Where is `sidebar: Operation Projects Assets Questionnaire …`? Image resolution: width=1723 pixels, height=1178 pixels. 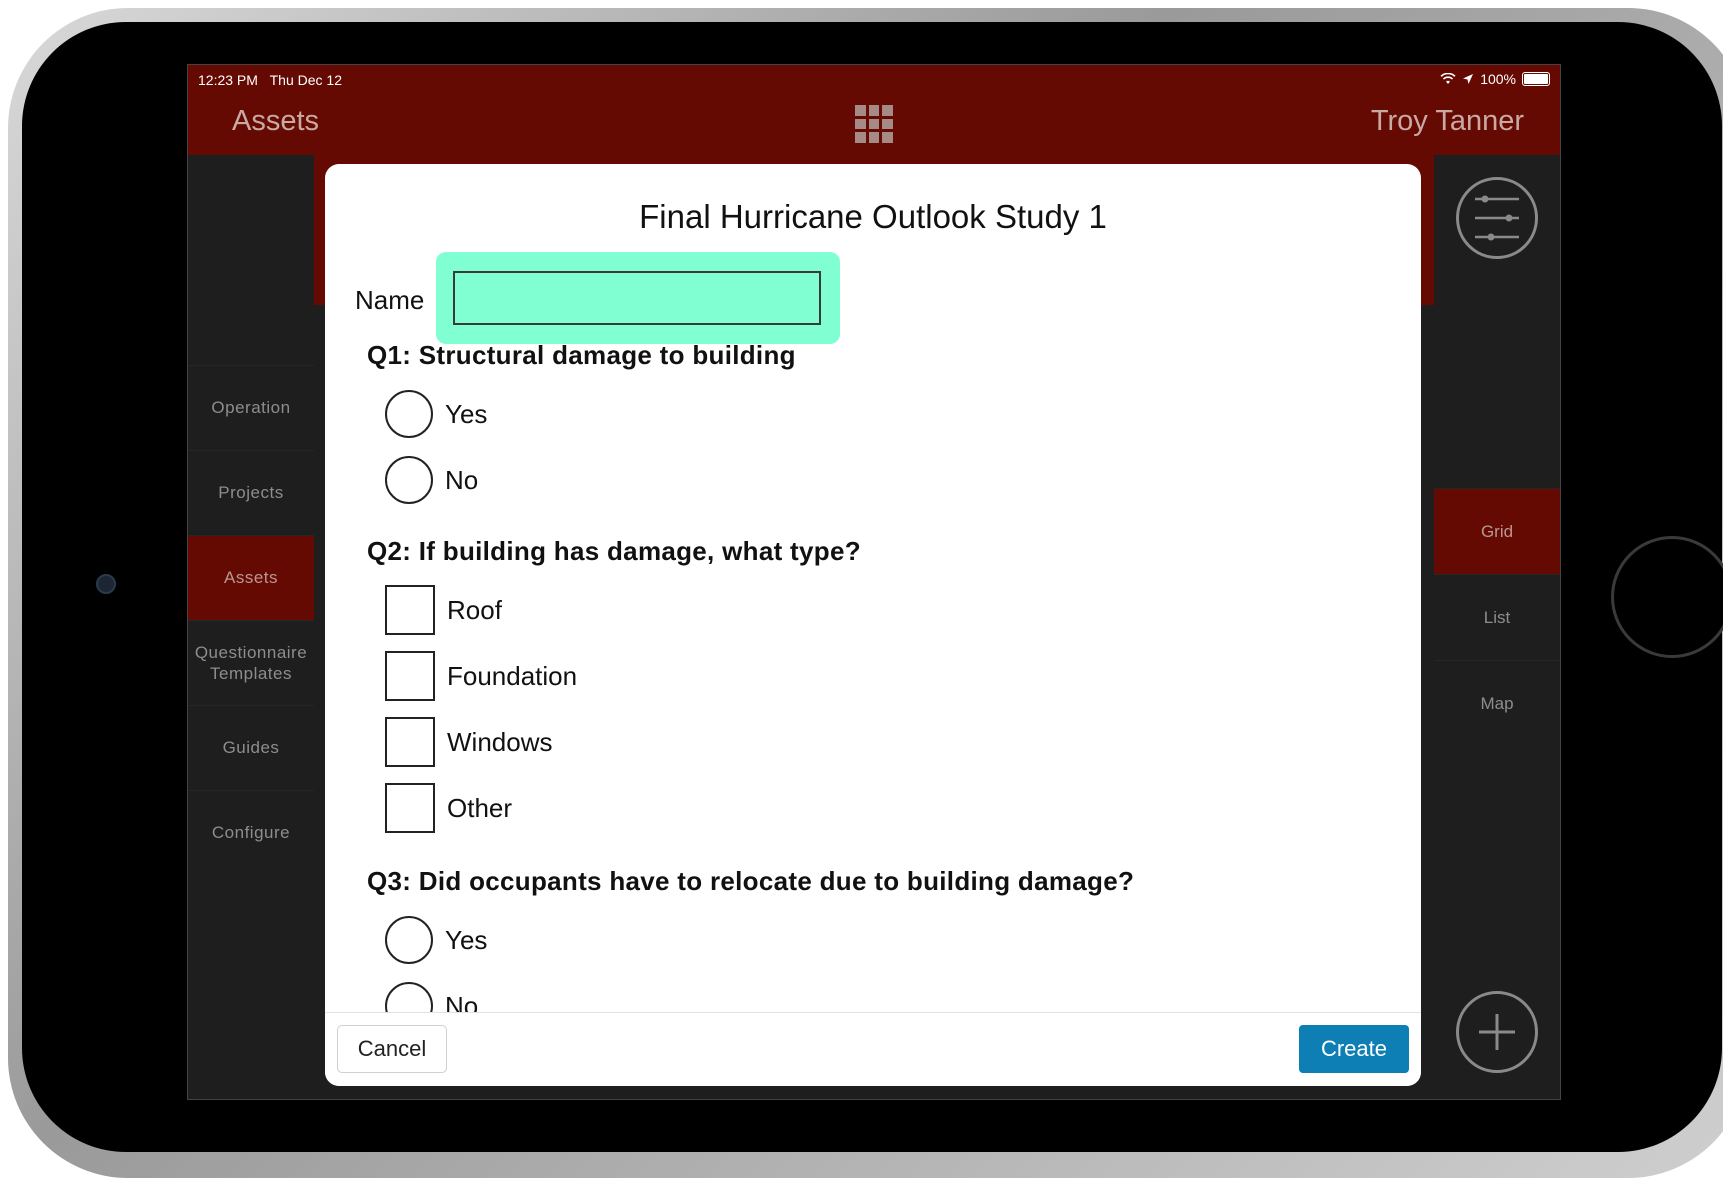
sidebar: Operation Projects Assets Questionnaire … is located at coordinates (251, 627).